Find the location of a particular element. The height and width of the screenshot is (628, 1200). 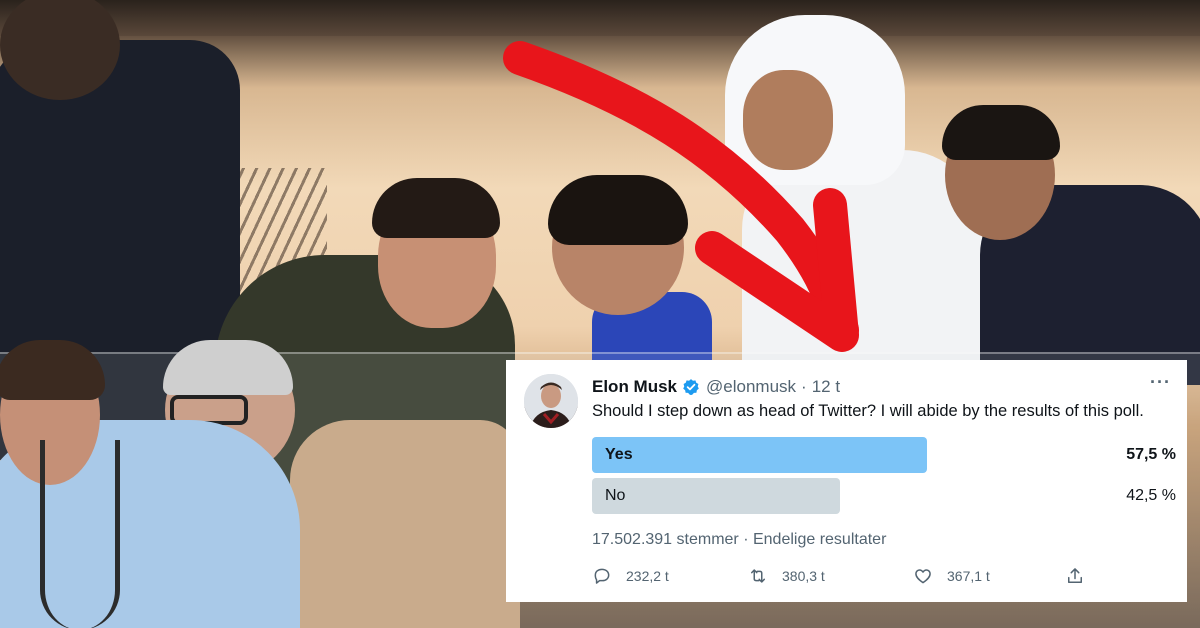

more-icon: ··· is located at coordinates (1160, 382).